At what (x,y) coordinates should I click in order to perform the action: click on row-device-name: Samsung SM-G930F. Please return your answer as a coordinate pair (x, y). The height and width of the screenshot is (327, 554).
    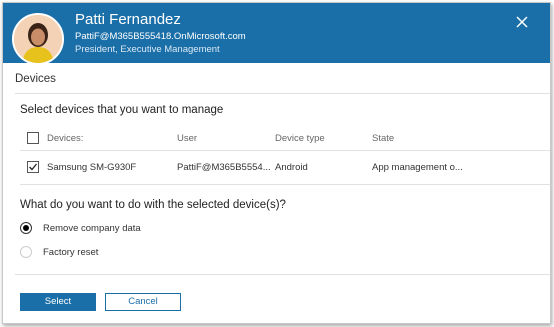
    Looking at the image, I should click on (92, 167).